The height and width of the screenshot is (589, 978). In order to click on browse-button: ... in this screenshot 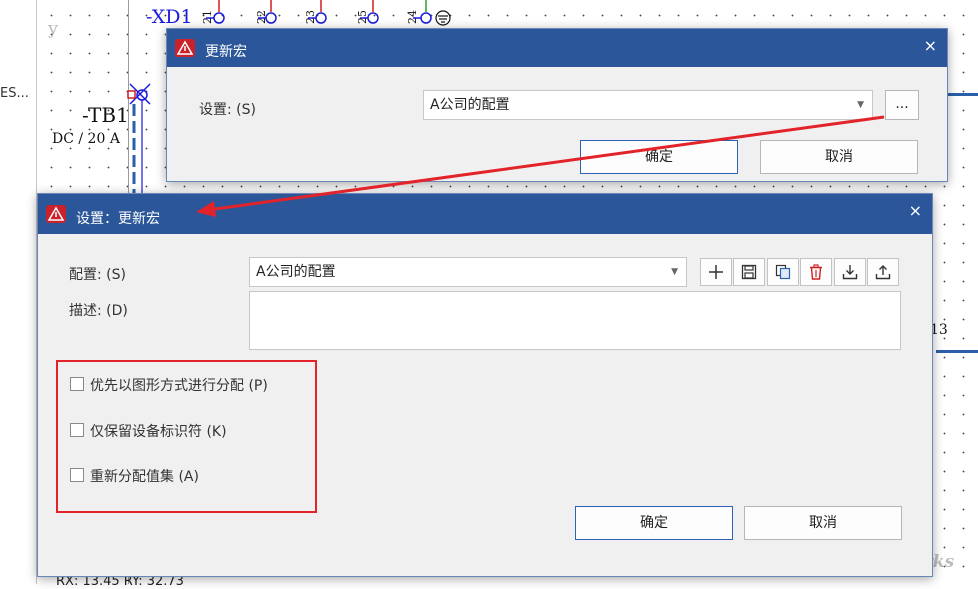, I will do `click(902, 105)`.